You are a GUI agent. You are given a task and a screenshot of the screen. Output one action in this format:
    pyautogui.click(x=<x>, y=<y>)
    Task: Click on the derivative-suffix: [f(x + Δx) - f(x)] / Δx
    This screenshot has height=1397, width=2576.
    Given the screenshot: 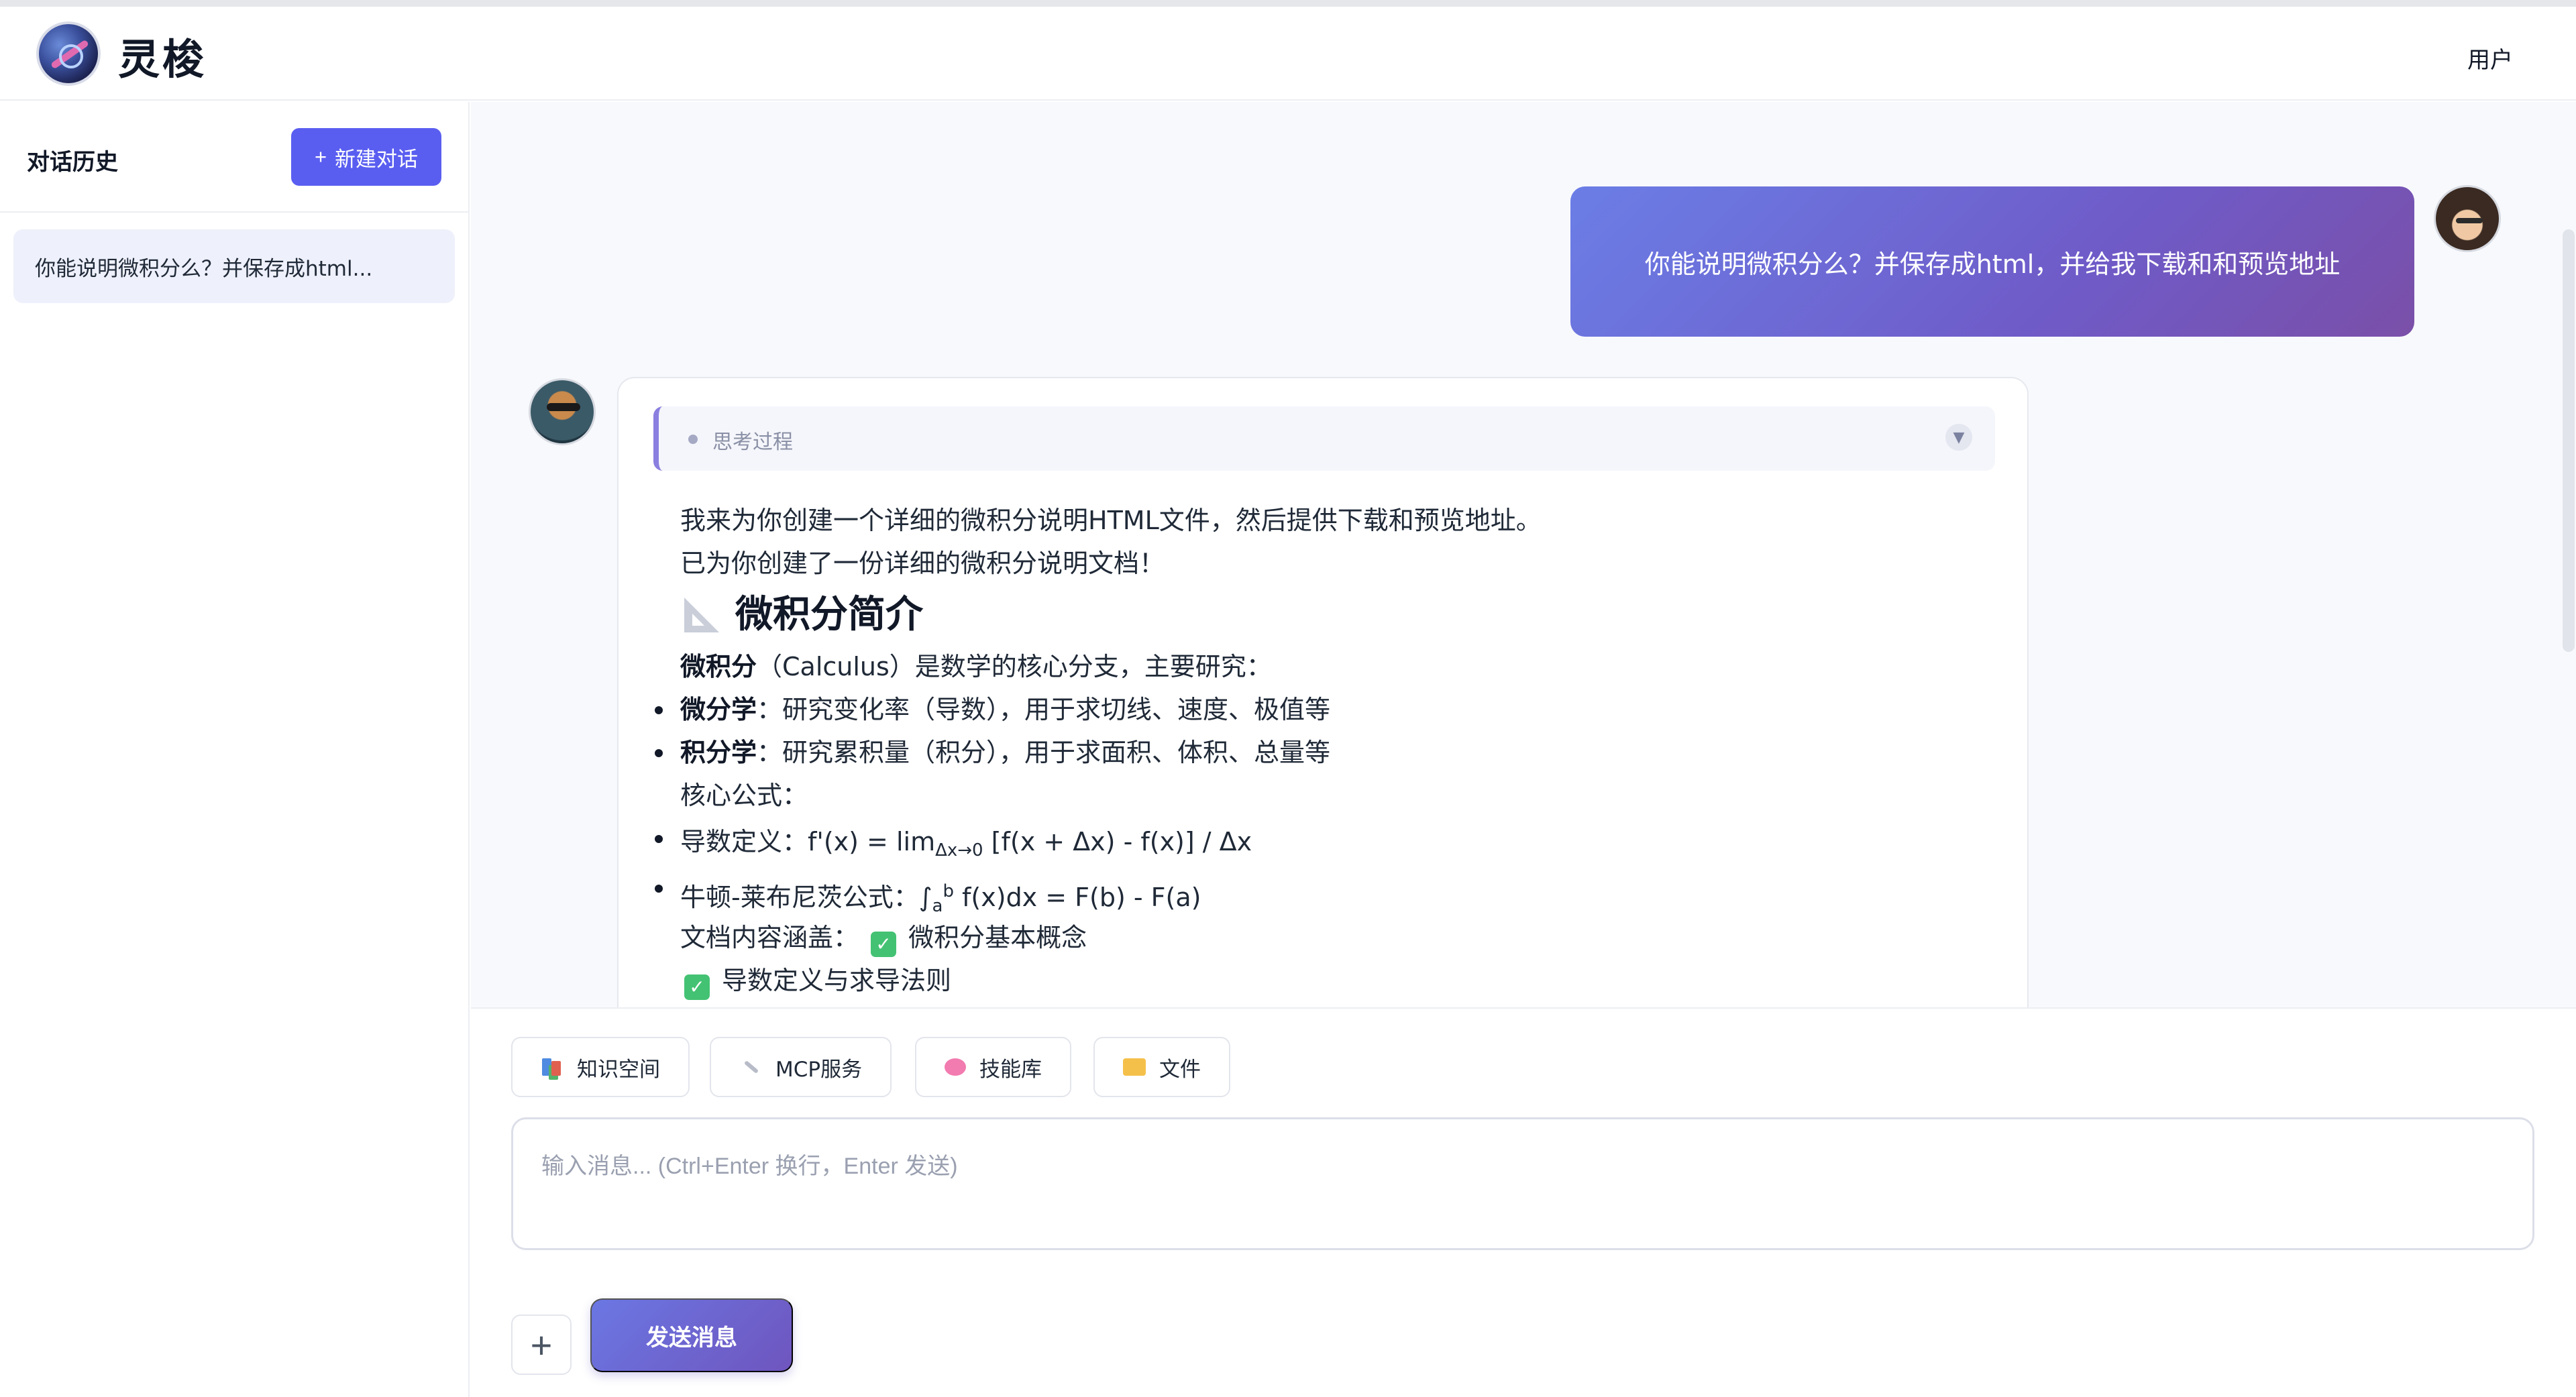 What is the action you would take?
    pyautogui.click(x=1117, y=841)
    